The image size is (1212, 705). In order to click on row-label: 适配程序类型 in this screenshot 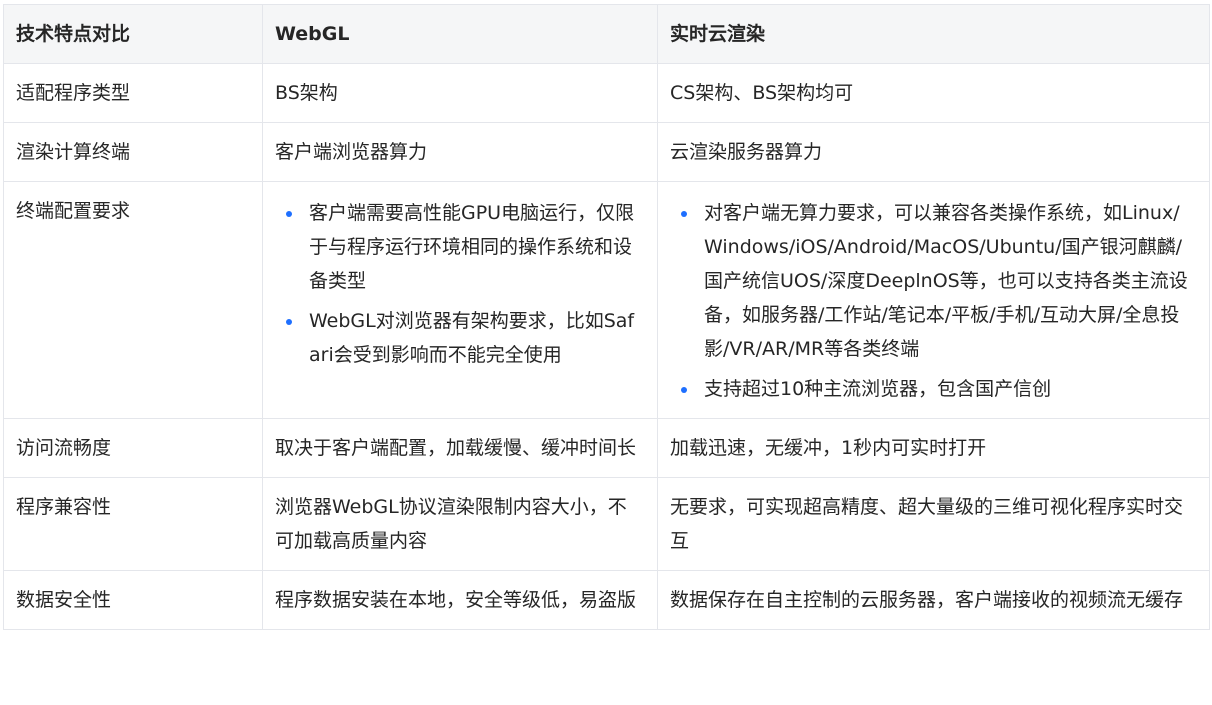, I will do `click(133, 93)`.